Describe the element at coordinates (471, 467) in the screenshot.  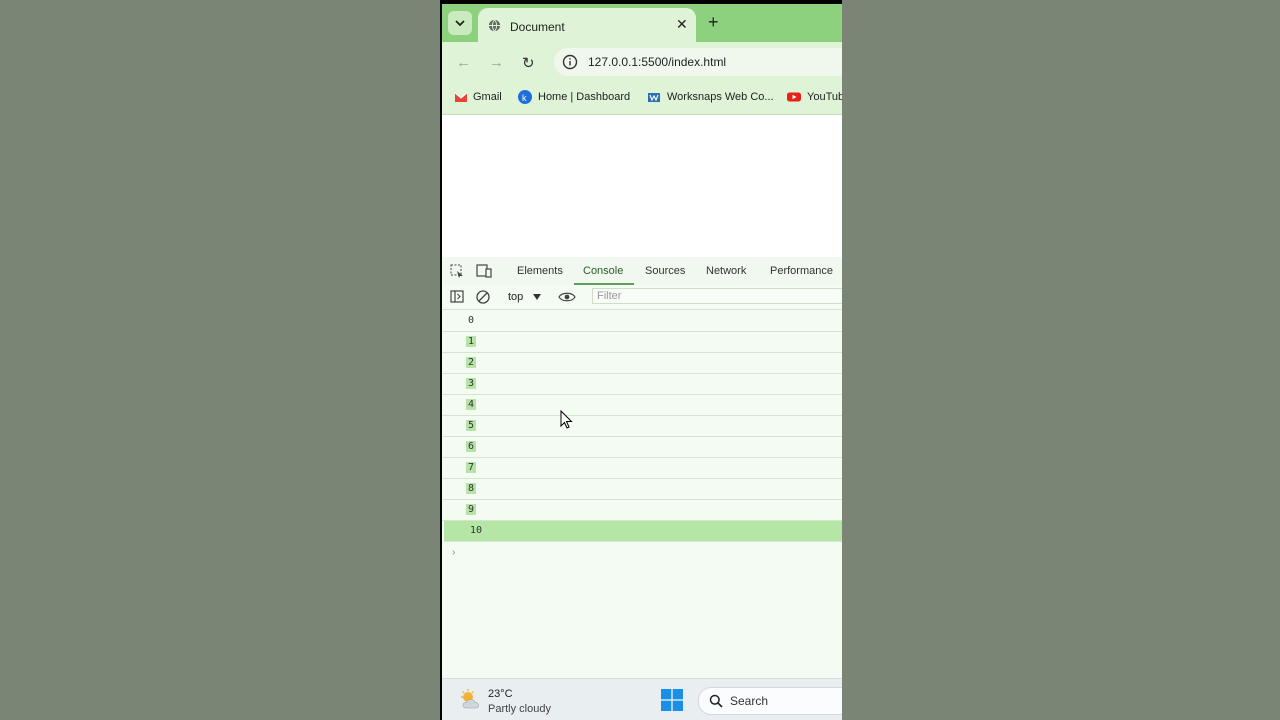
I see `log-value: 7` at that location.